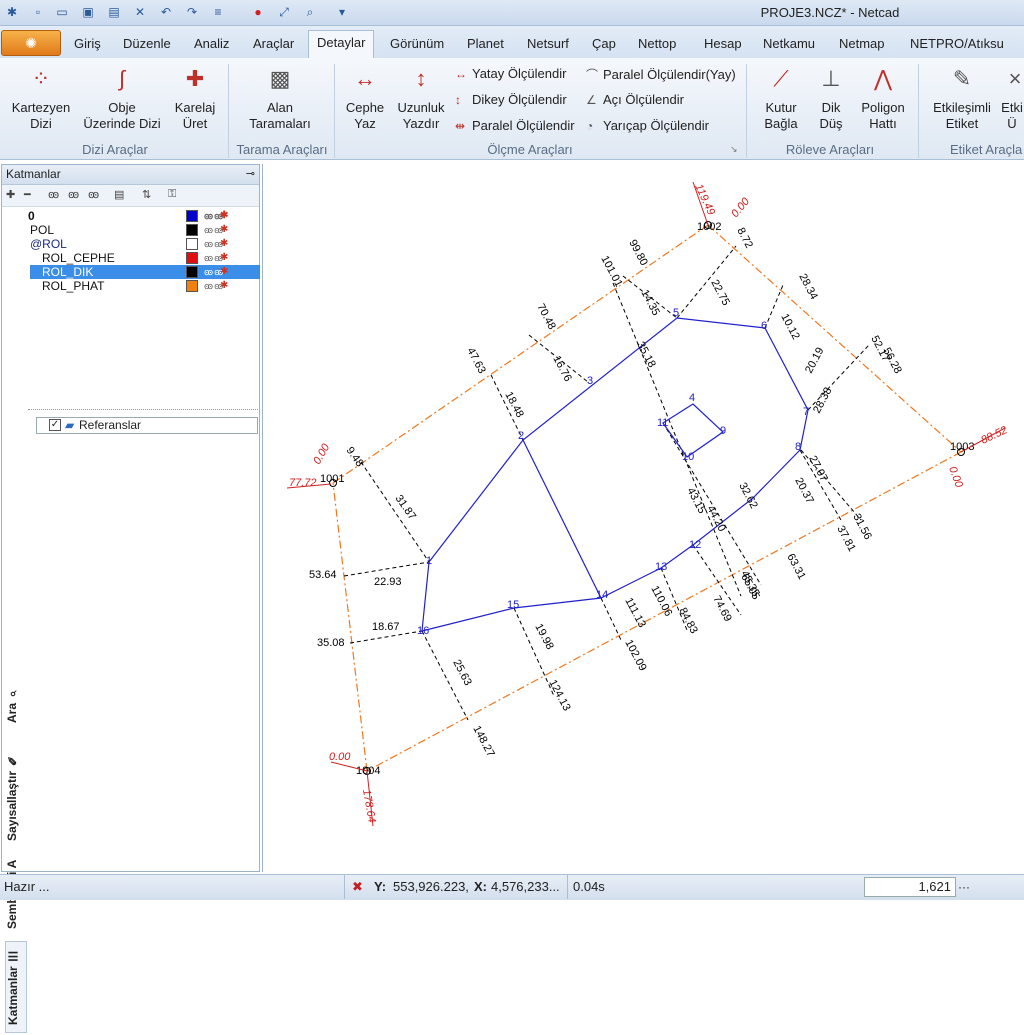 The width and height of the screenshot is (1024, 1035). What do you see at coordinates (87, 45) in the screenshot?
I see `tab-giris: Giriş` at bounding box center [87, 45].